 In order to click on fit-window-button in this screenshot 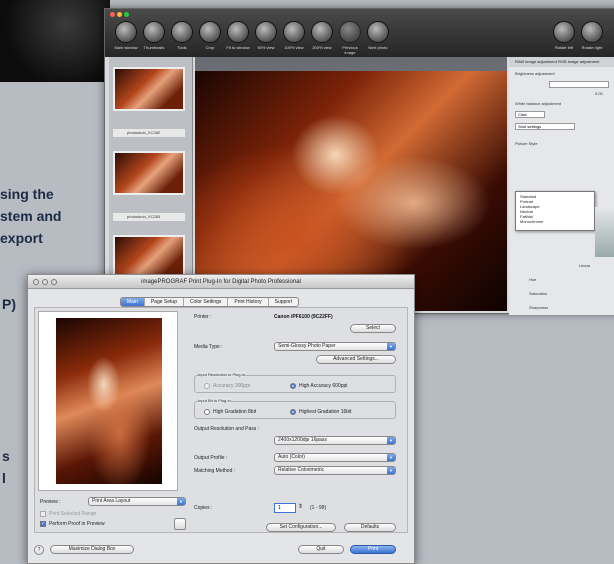, I will do `click(238, 32)`.